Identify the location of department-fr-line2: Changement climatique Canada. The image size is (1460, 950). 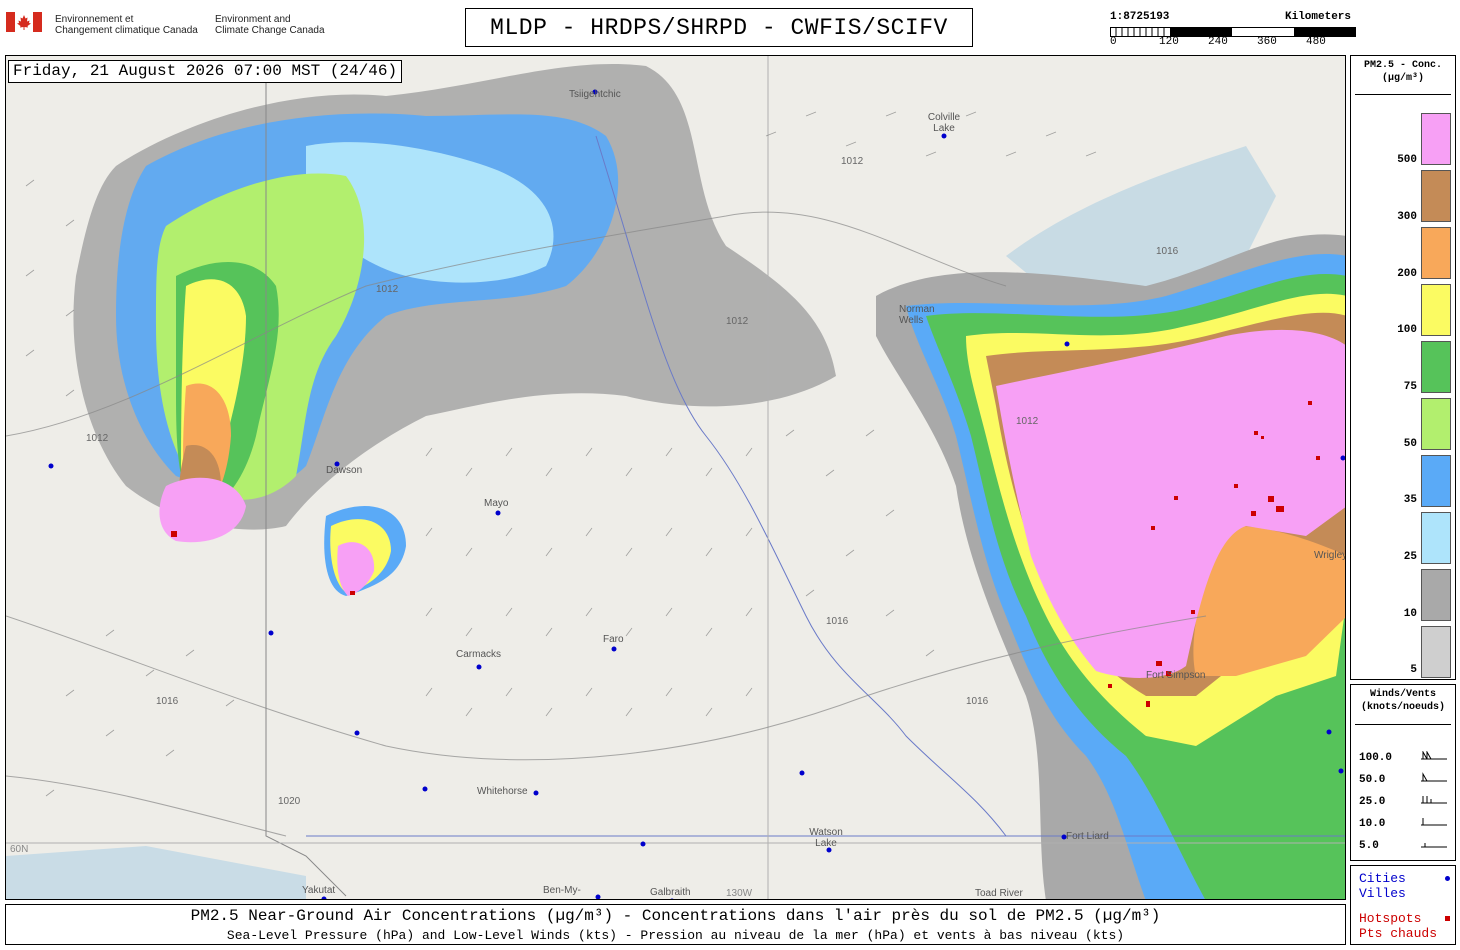
(126, 30).